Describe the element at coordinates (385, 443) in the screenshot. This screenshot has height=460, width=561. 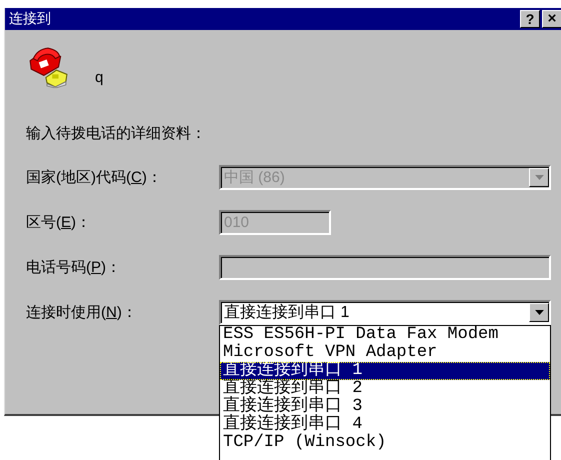
I see `dropdown-option: TCP/IP (Winsock)` at that location.